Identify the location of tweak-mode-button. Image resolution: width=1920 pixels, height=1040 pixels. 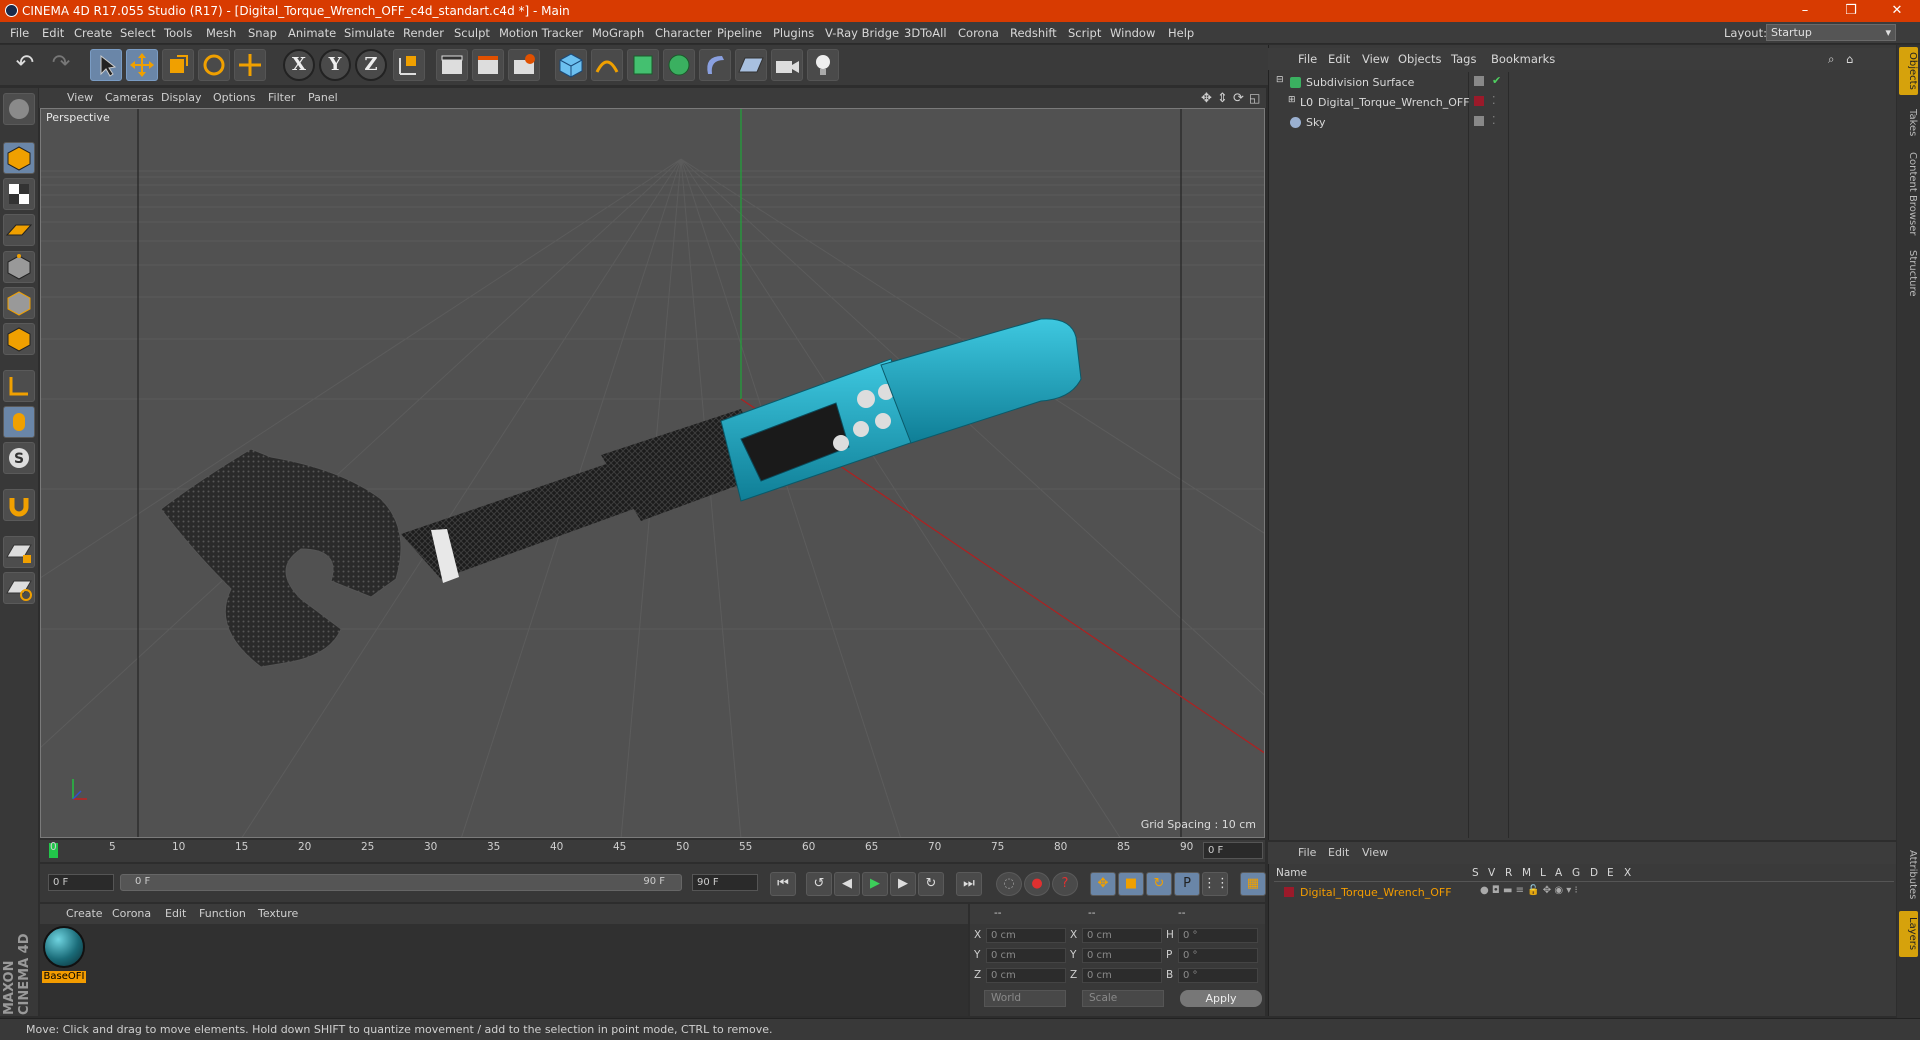
(19, 422).